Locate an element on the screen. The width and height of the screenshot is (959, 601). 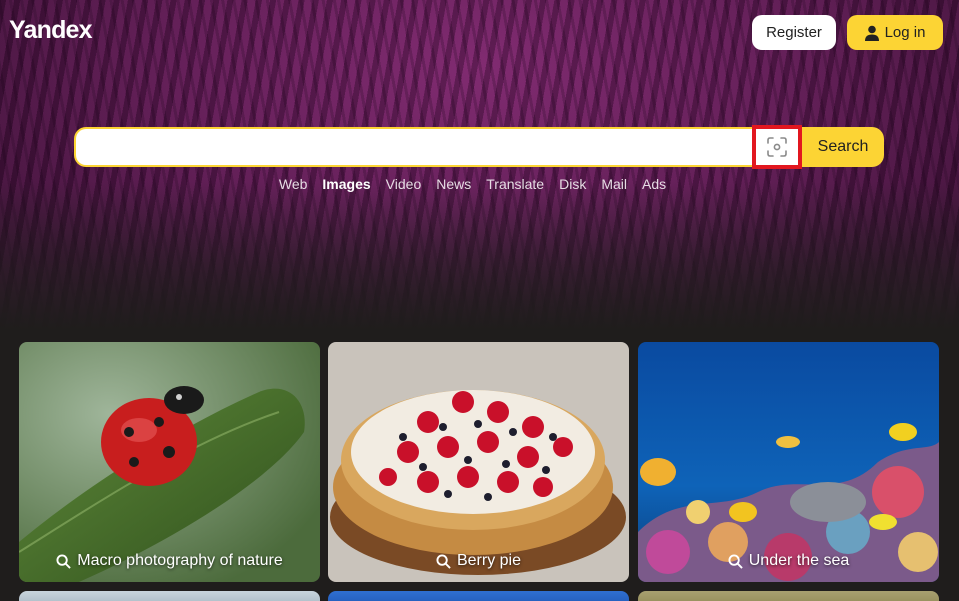
ladybug-image is located at coordinates (169, 462).